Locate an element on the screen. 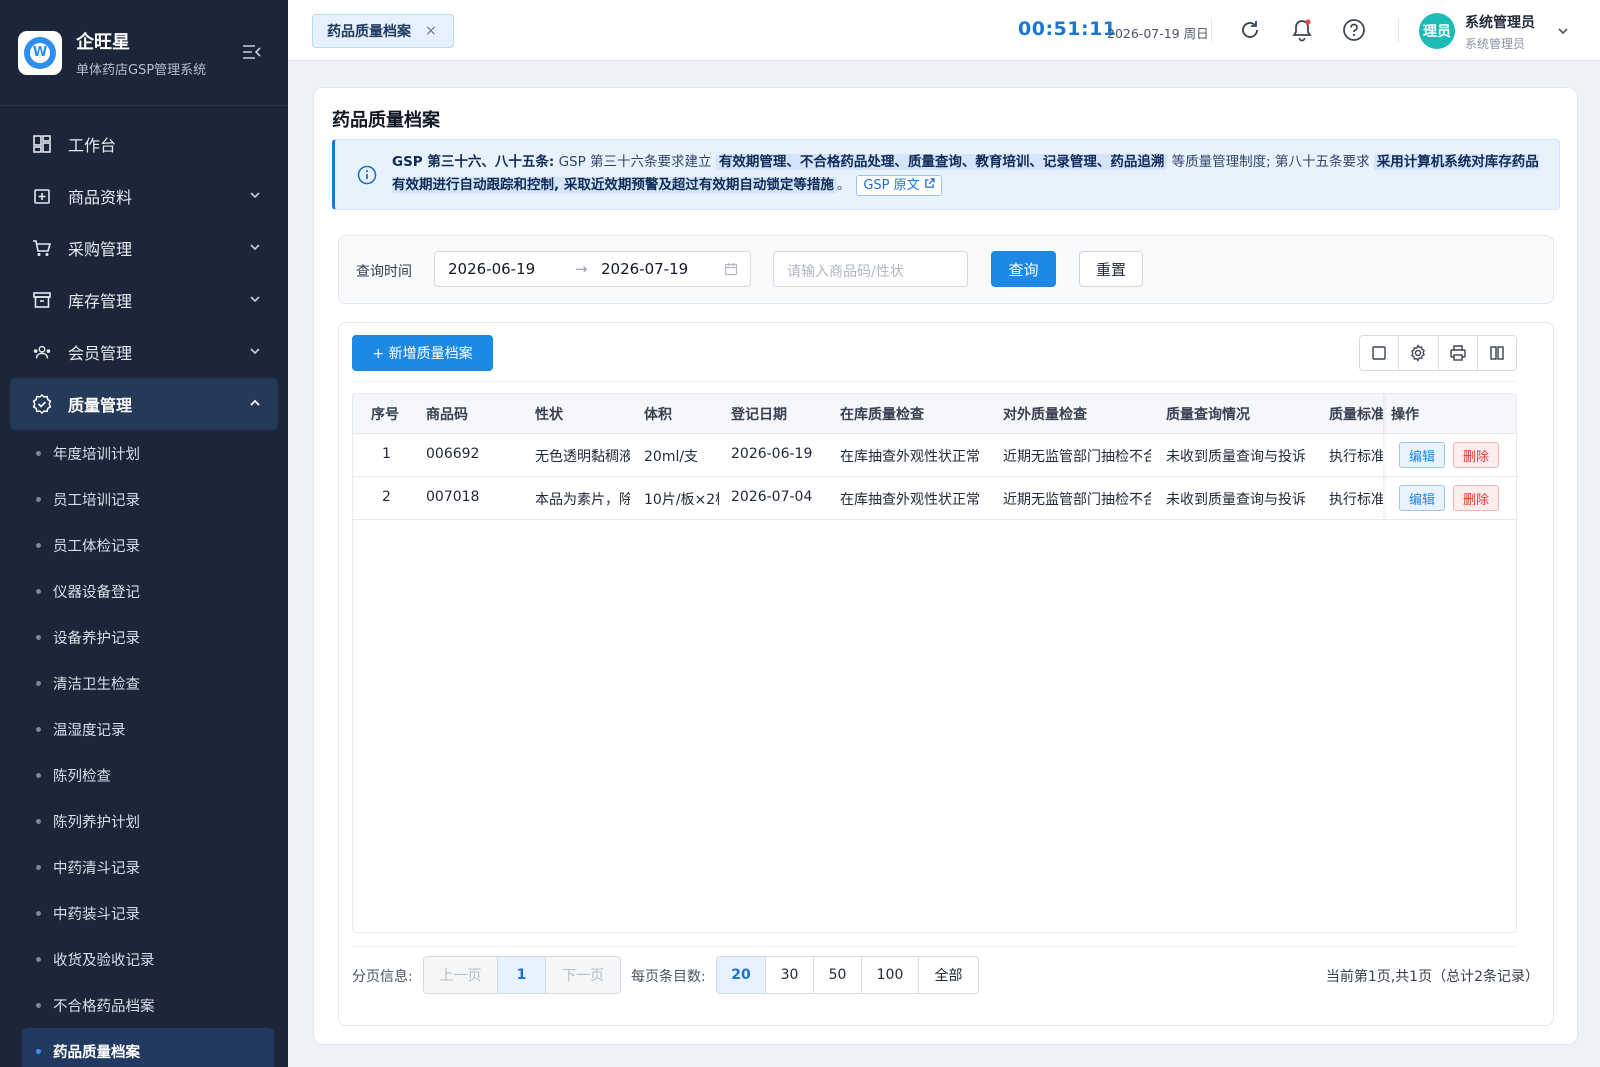 Image resolution: width=1600 pixels, height=1067 pixels. table-cell: 本品为素片，除 is located at coordinates (582, 500).